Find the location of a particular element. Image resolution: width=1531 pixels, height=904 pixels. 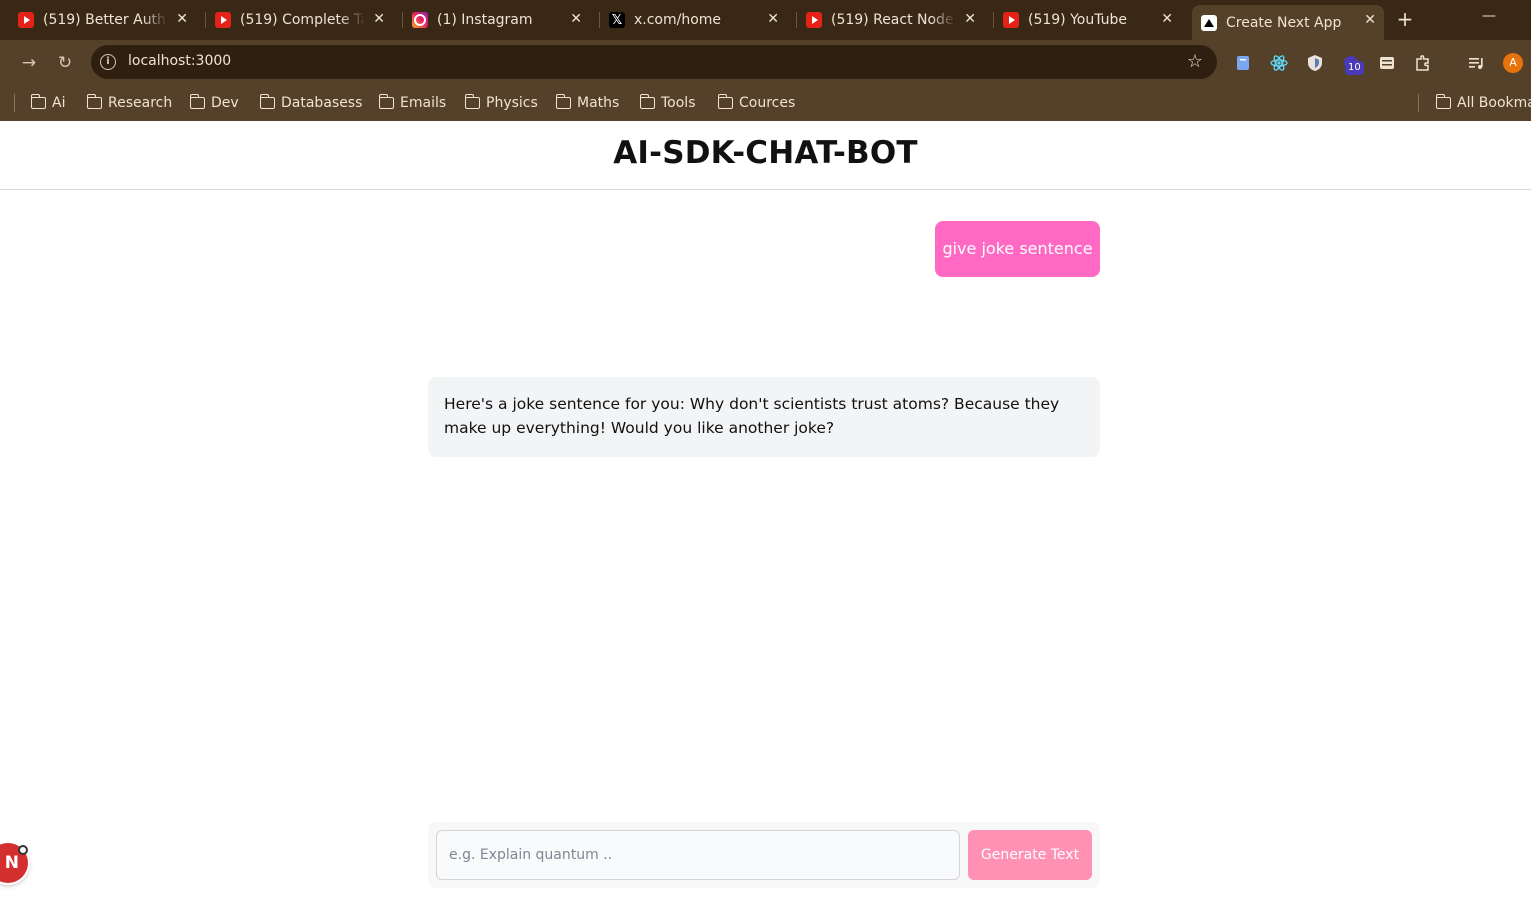

bookmark-folder-emails: Emails is located at coordinates (412, 103).